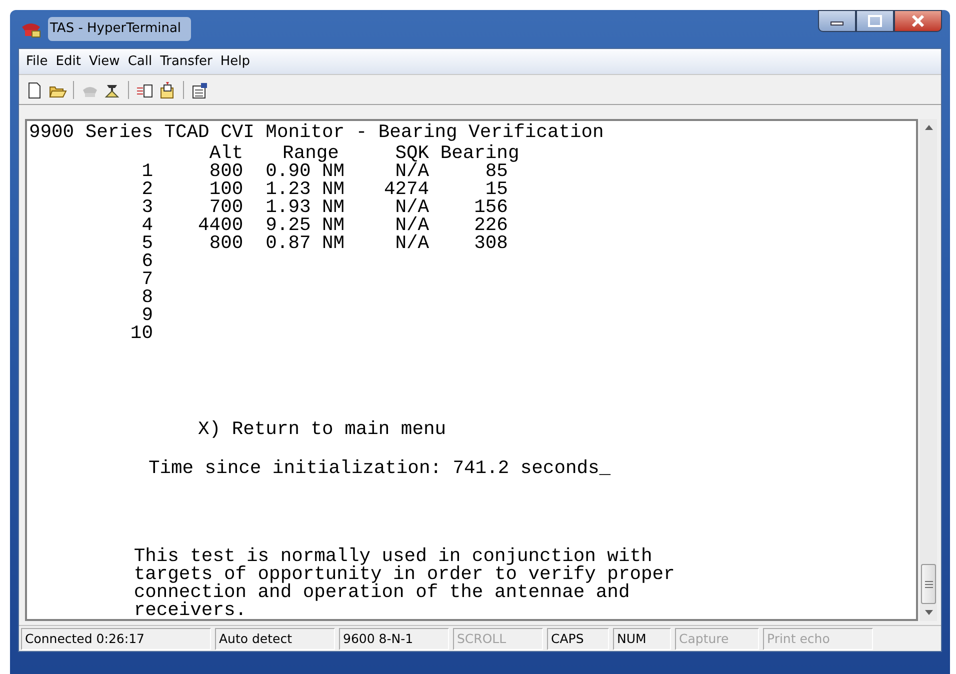  I want to click on table-cell: 0.90 NM, so click(305, 171).